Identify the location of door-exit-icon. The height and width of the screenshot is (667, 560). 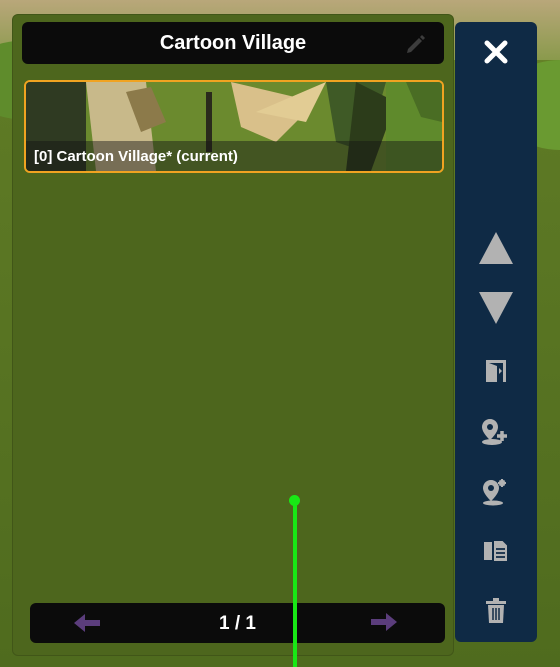
(496, 371).